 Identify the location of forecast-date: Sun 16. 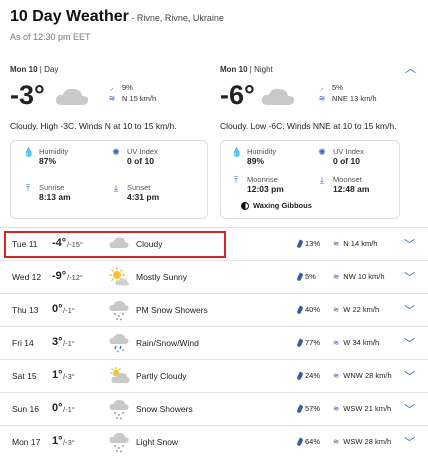
(25, 409).